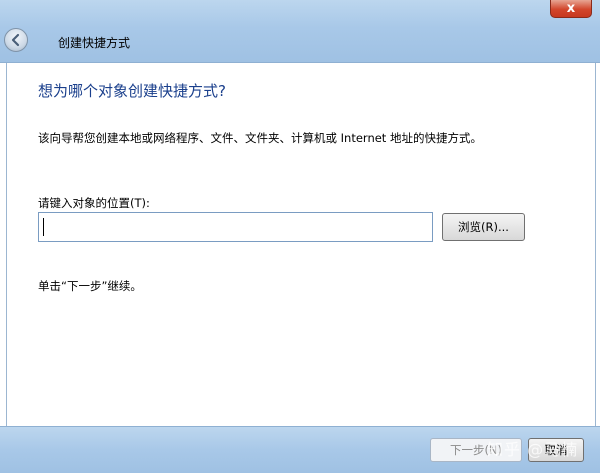 This screenshot has height=473, width=600. I want to click on close-button: x, so click(571, 9).